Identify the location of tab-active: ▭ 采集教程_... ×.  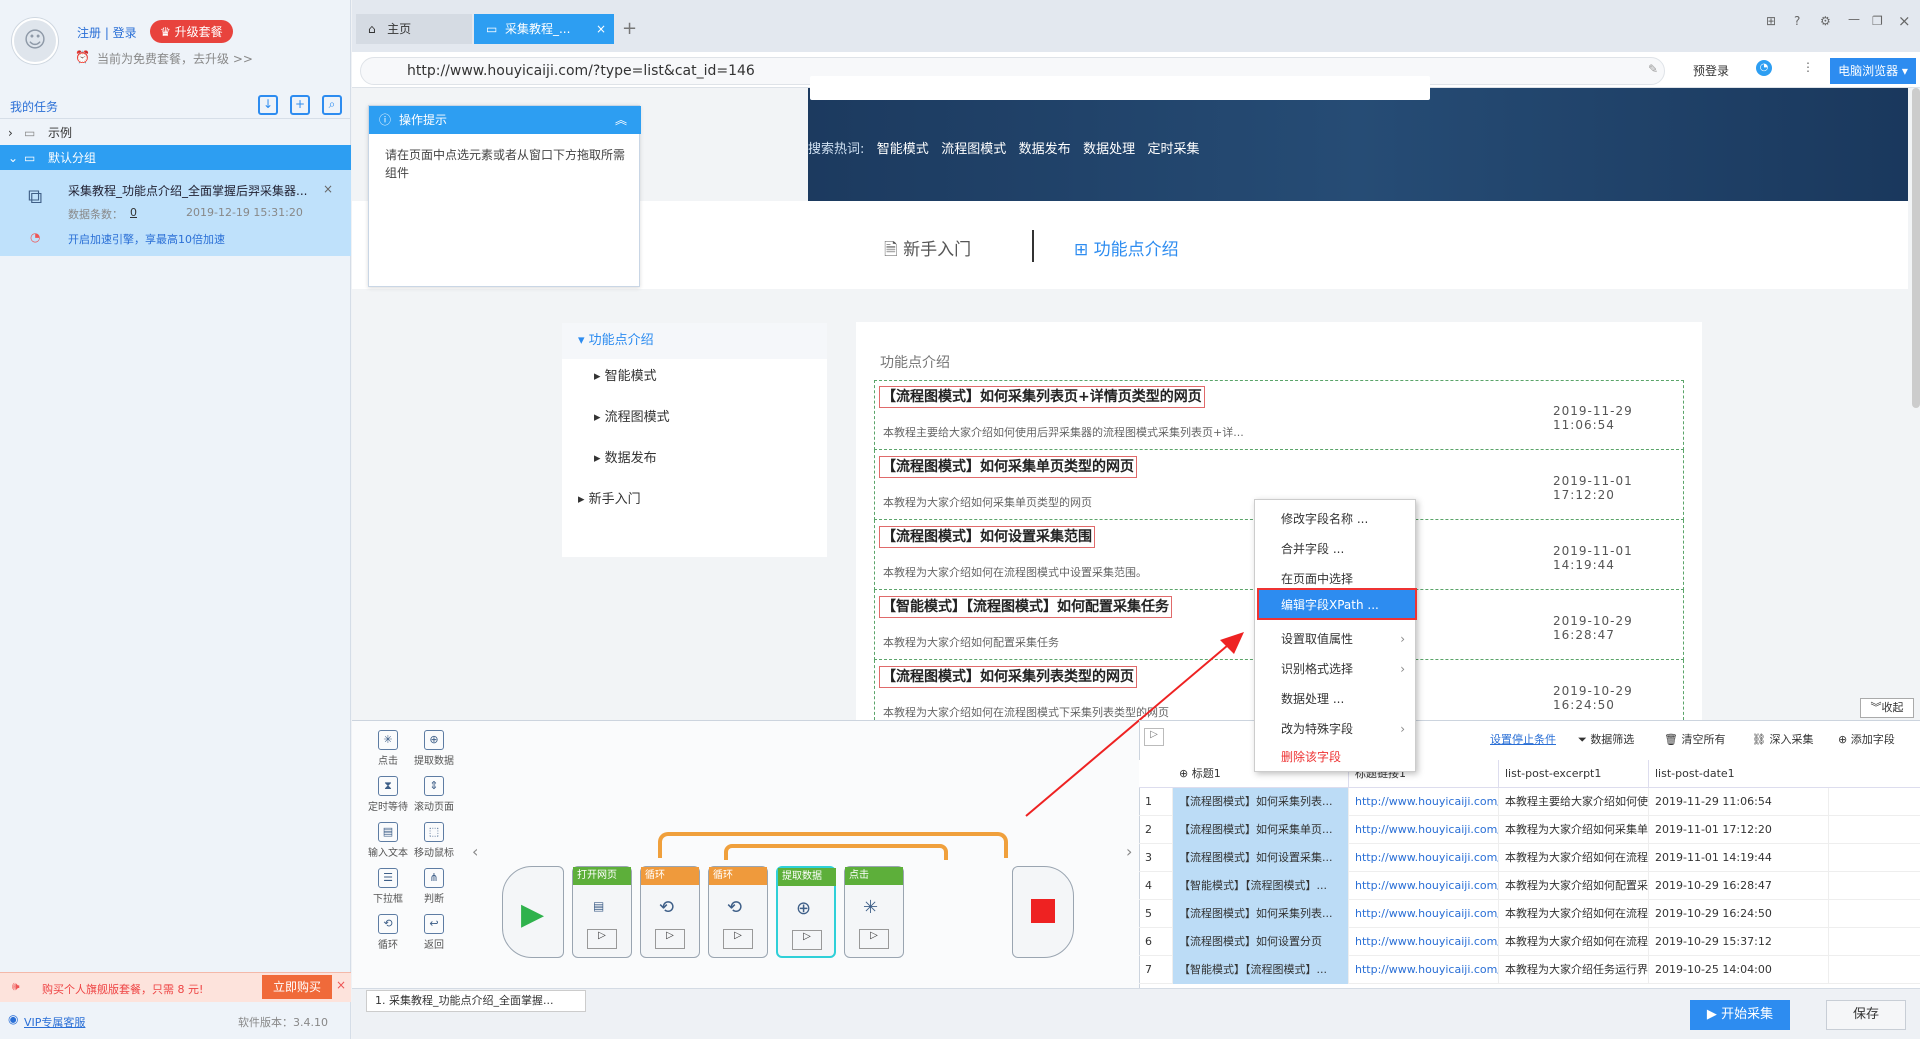
(544, 29).